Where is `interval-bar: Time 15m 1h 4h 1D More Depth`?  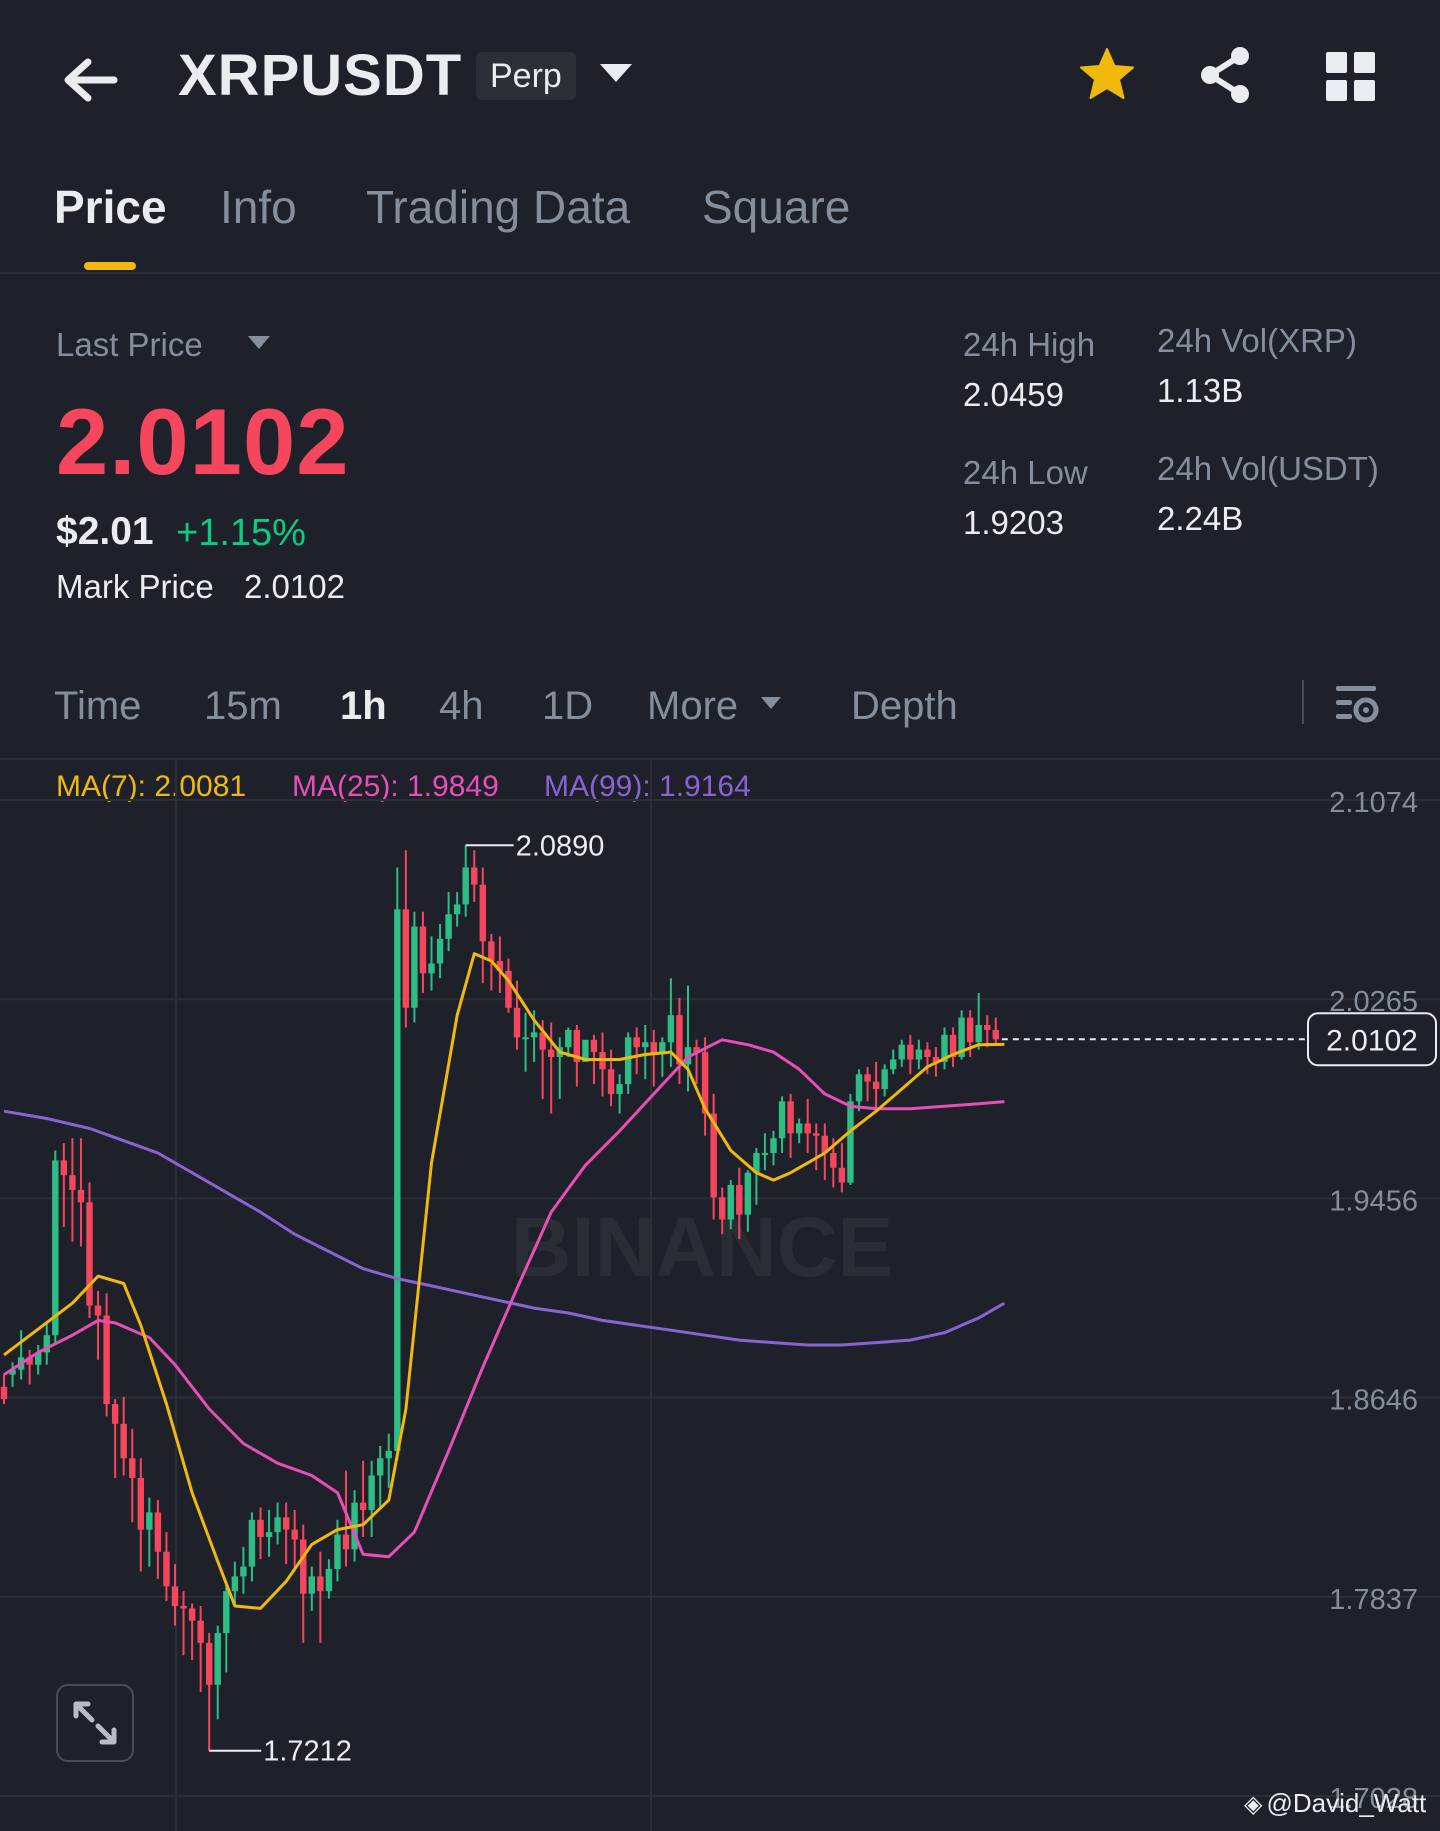 interval-bar: Time 15m 1h 4h 1D More Depth is located at coordinates (720, 715).